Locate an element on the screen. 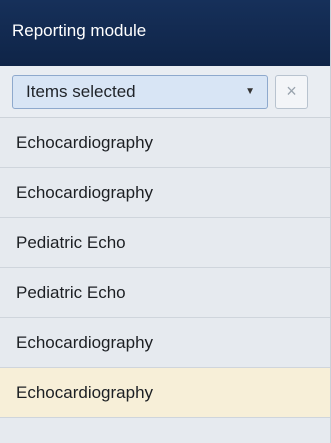 This screenshot has width=331, height=443. select-value: Items selected is located at coordinates (81, 91).